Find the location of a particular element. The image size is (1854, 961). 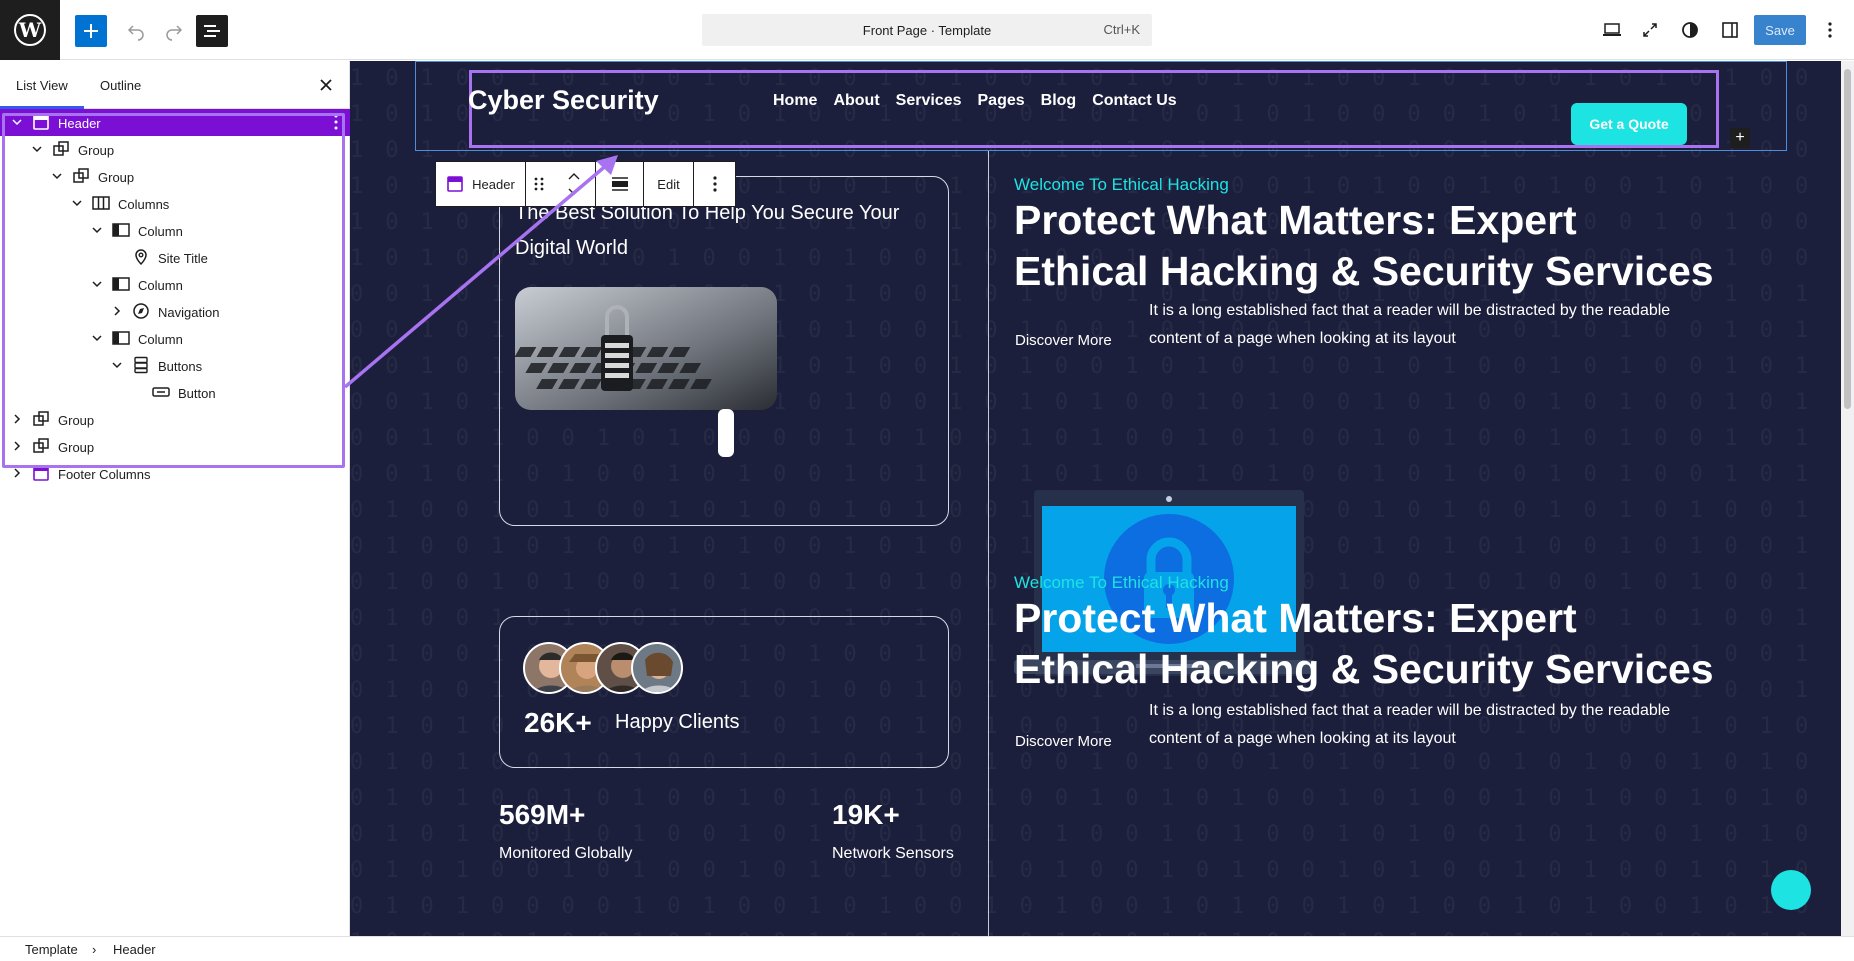

scrollbar-thumb is located at coordinates (1847, 239).